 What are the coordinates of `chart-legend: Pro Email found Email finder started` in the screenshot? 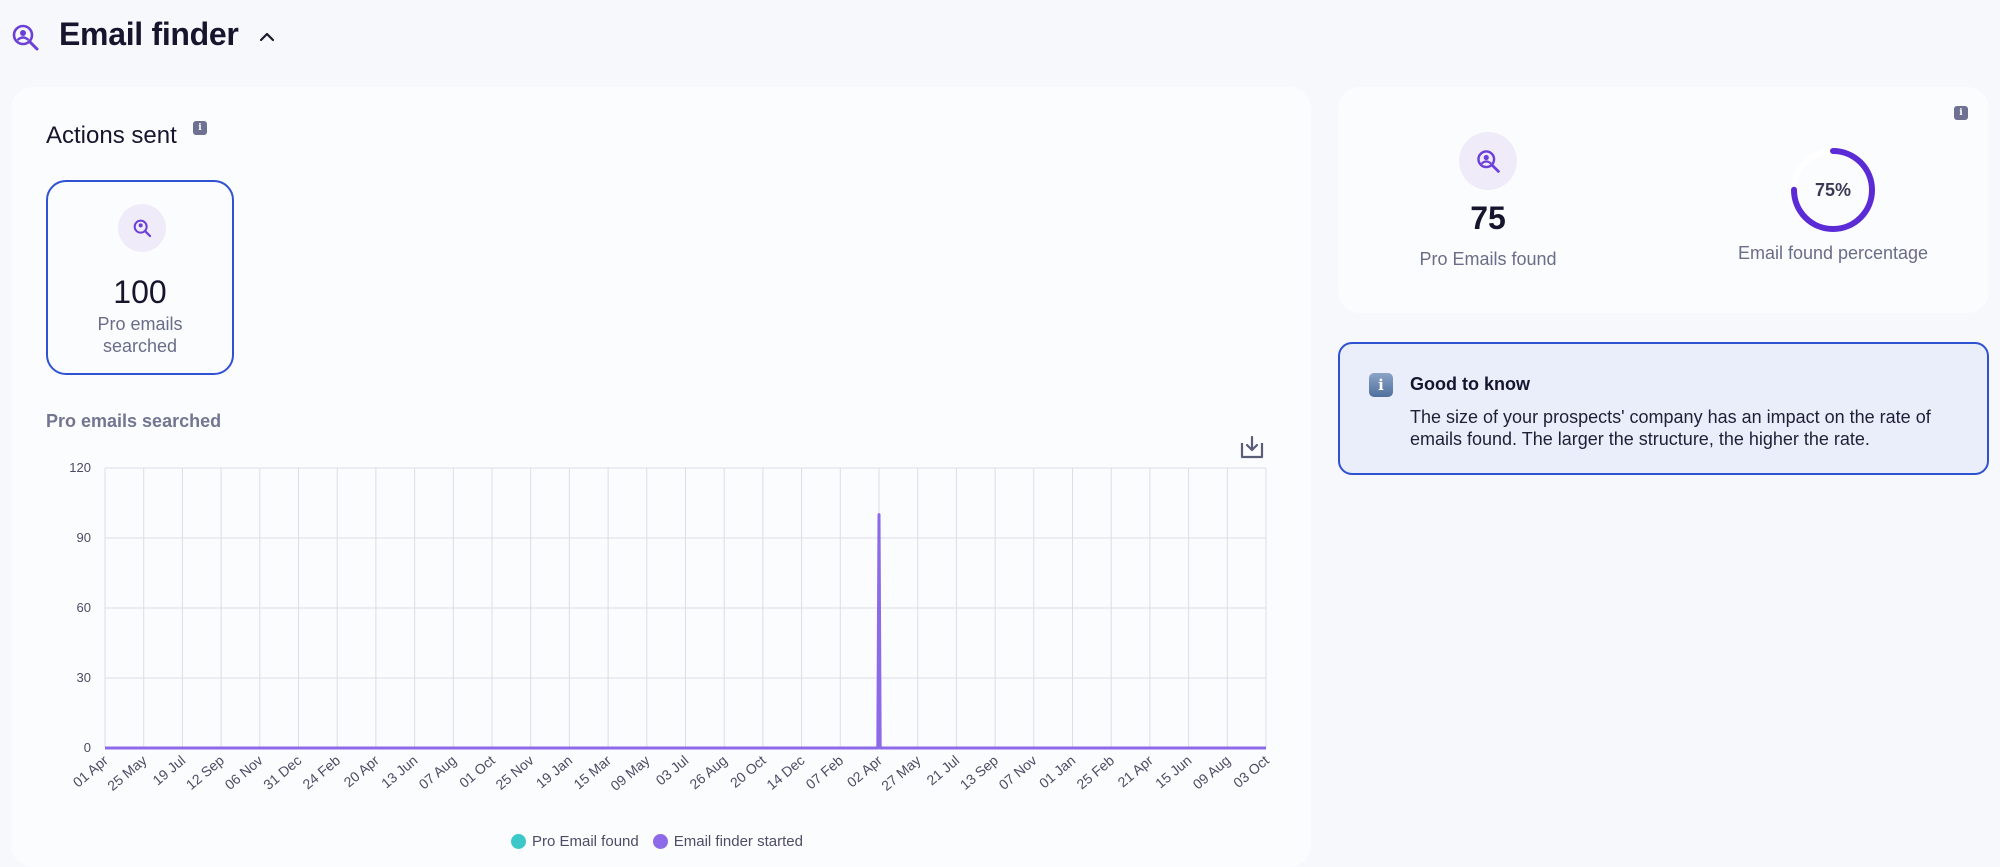 It's located at (657, 841).